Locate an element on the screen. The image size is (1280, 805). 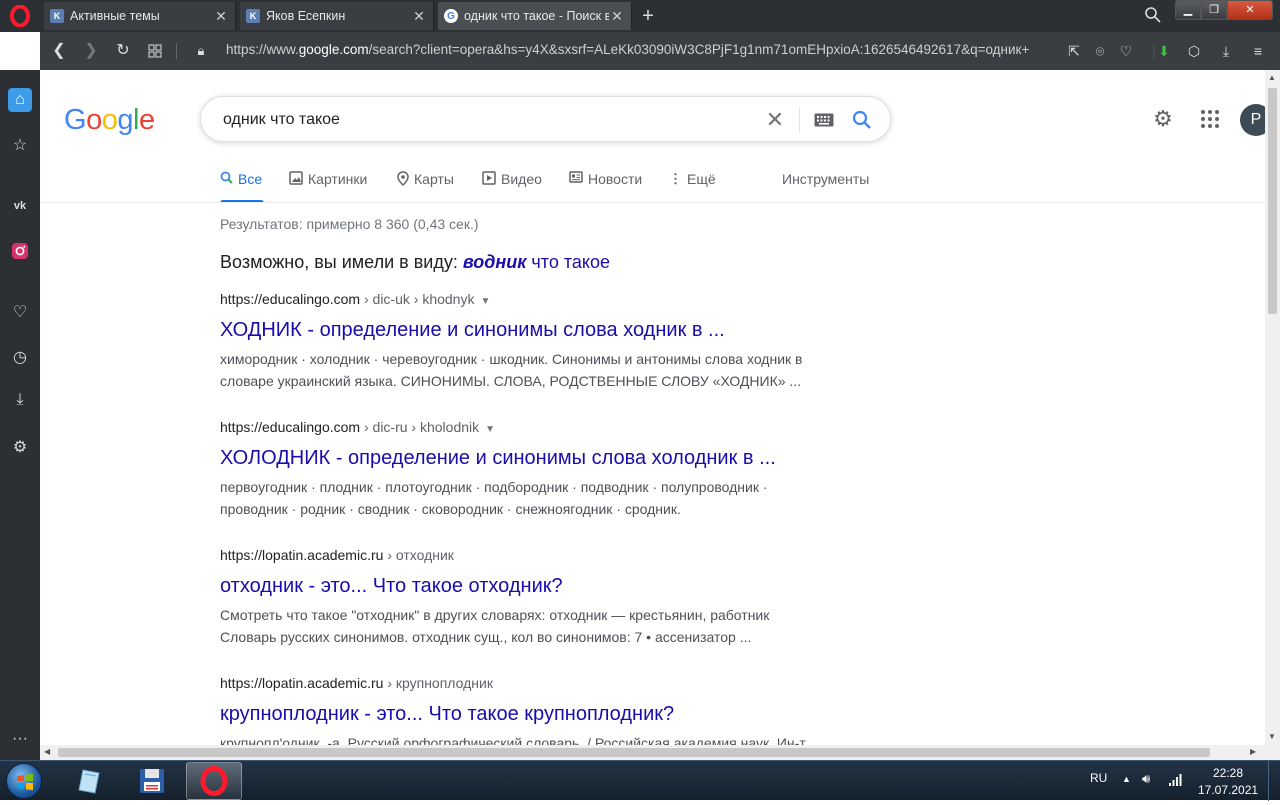
close-window-button: ✕ is located at coordinates (1250, 10).